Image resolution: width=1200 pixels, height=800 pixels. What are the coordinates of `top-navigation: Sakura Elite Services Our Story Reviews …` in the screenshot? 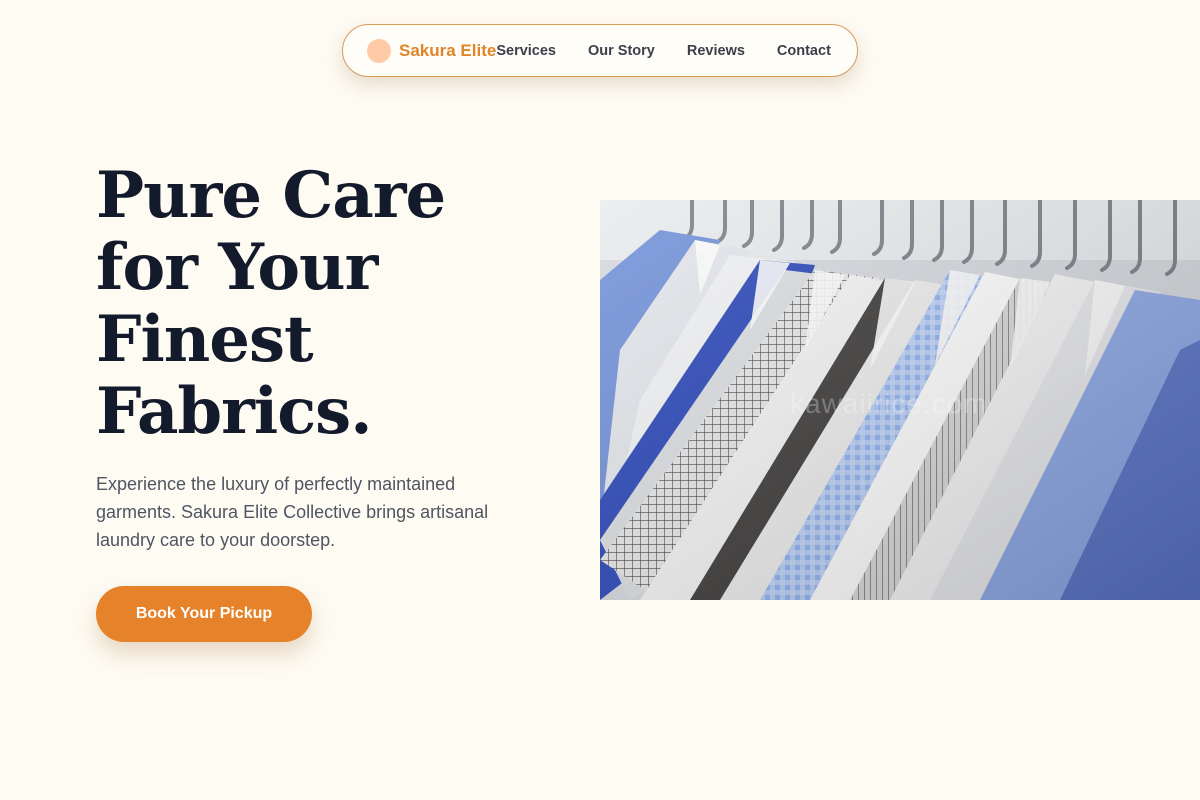 It's located at (600, 50).